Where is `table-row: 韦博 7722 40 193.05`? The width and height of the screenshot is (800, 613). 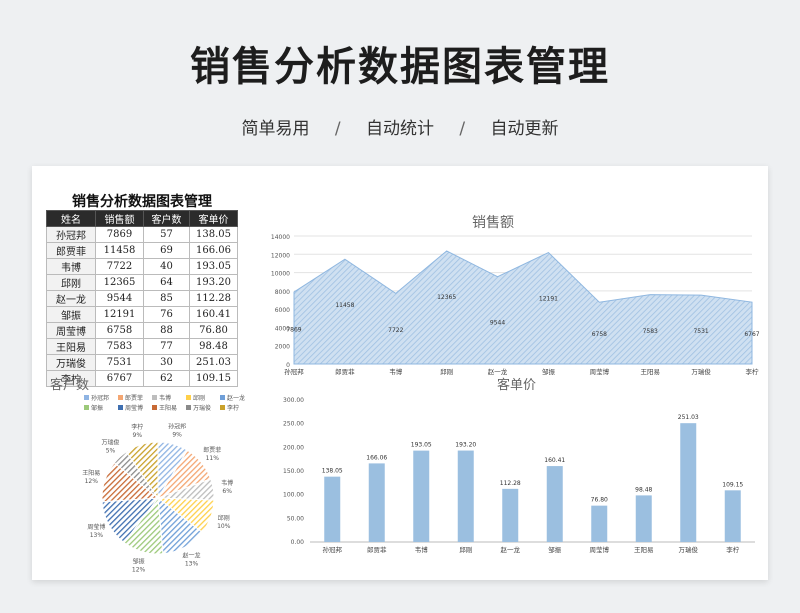 table-row: 韦博 7722 40 193.05 is located at coordinates (142, 266).